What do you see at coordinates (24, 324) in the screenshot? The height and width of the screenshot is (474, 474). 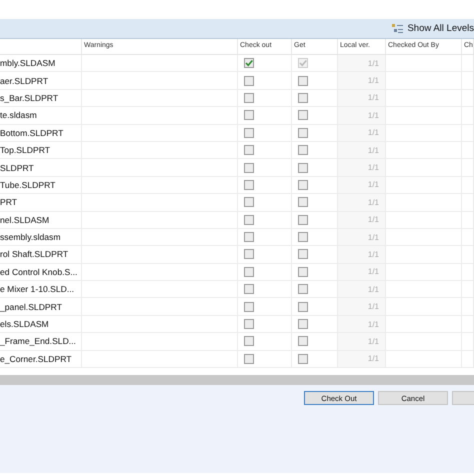 I see `file-name: els.SLDASM` at bounding box center [24, 324].